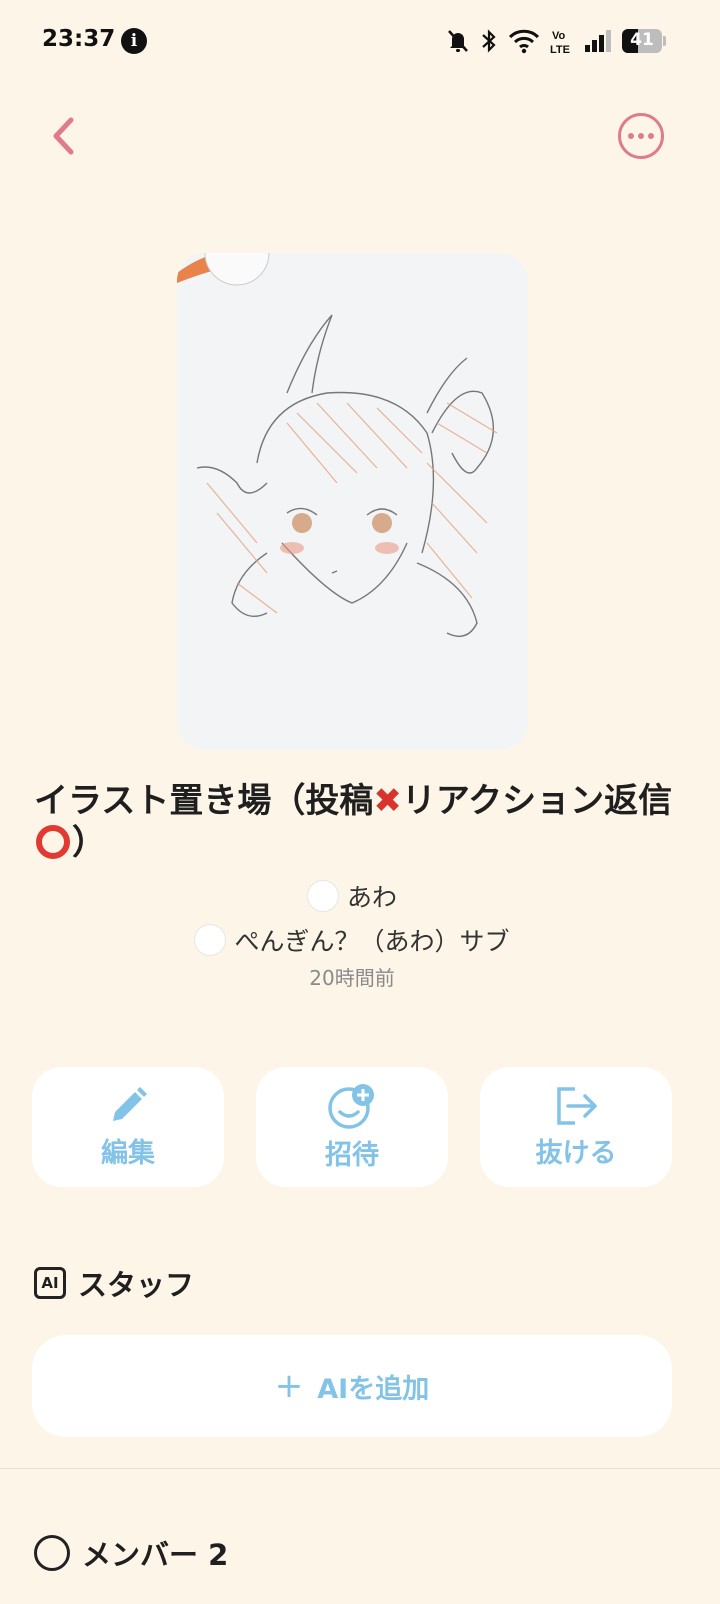  What do you see at coordinates (136, 1285) in the screenshot?
I see `staff-heading-label: スタッフ` at bounding box center [136, 1285].